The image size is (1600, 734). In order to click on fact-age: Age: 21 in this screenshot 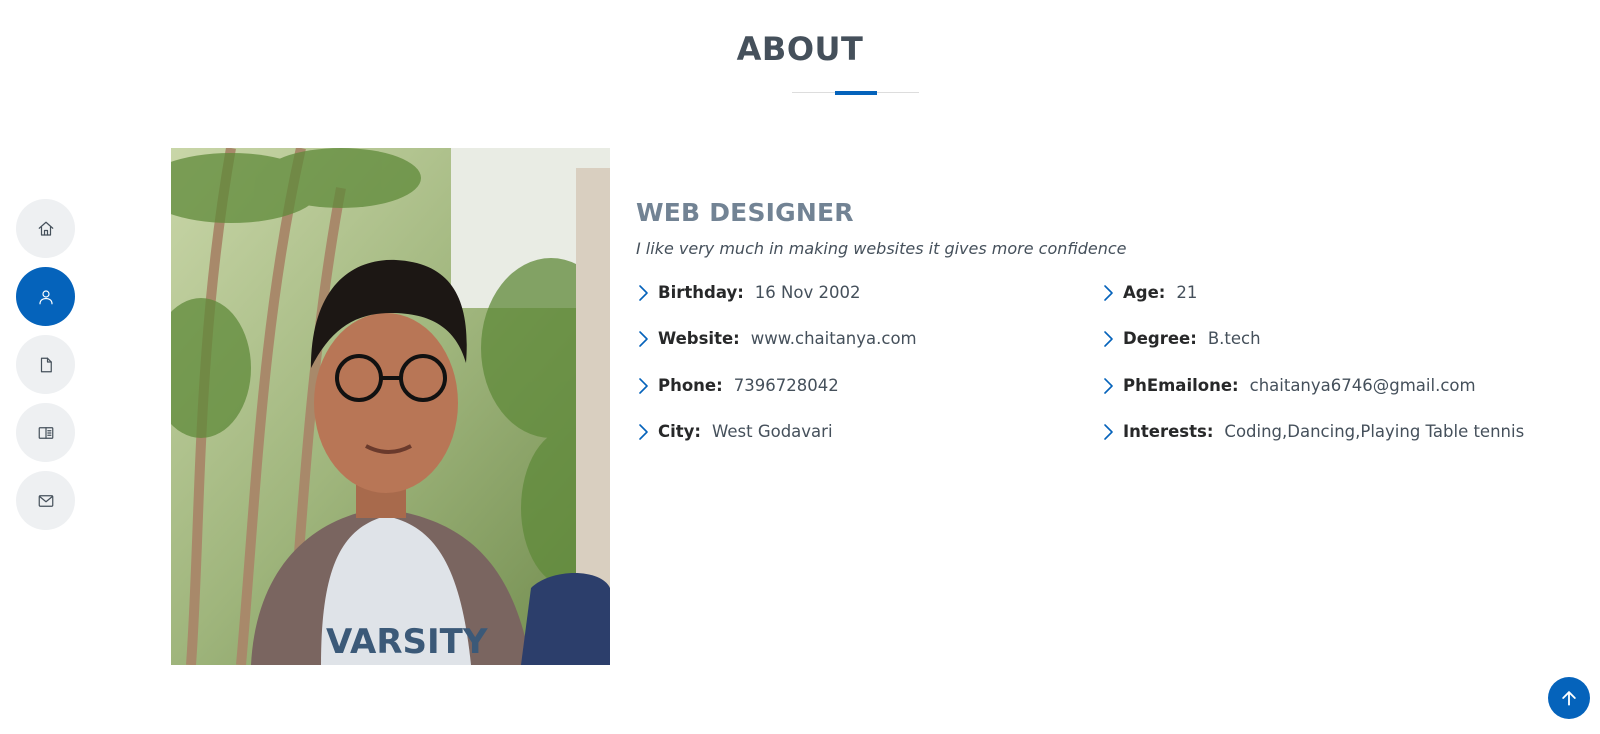, I will do `click(1149, 292)`.